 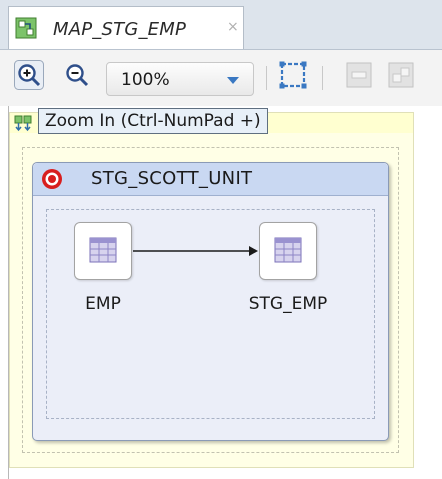 What do you see at coordinates (233, 80) in the screenshot?
I see `chevron-down-icon` at bounding box center [233, 80].